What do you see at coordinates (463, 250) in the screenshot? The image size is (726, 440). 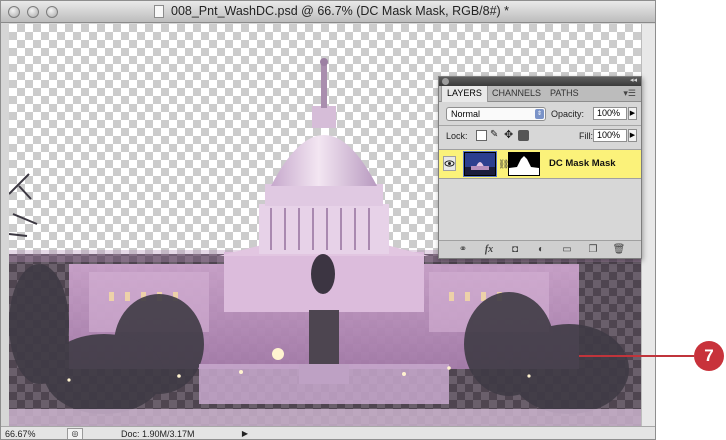 I see `link-layers-icon: ⚭` at bounding box center [463, 250].